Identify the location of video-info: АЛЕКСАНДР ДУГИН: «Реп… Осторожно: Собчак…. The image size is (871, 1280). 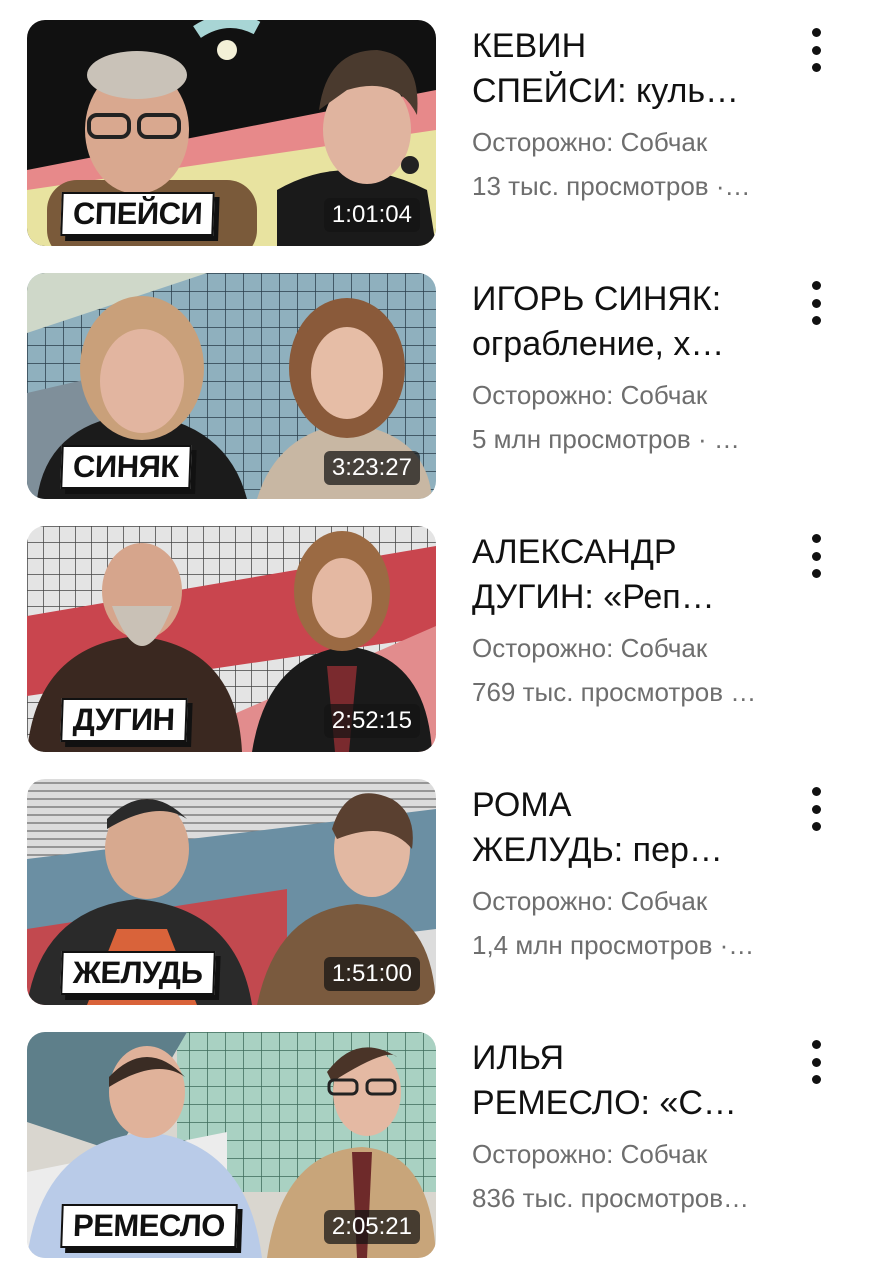
(632, 622).